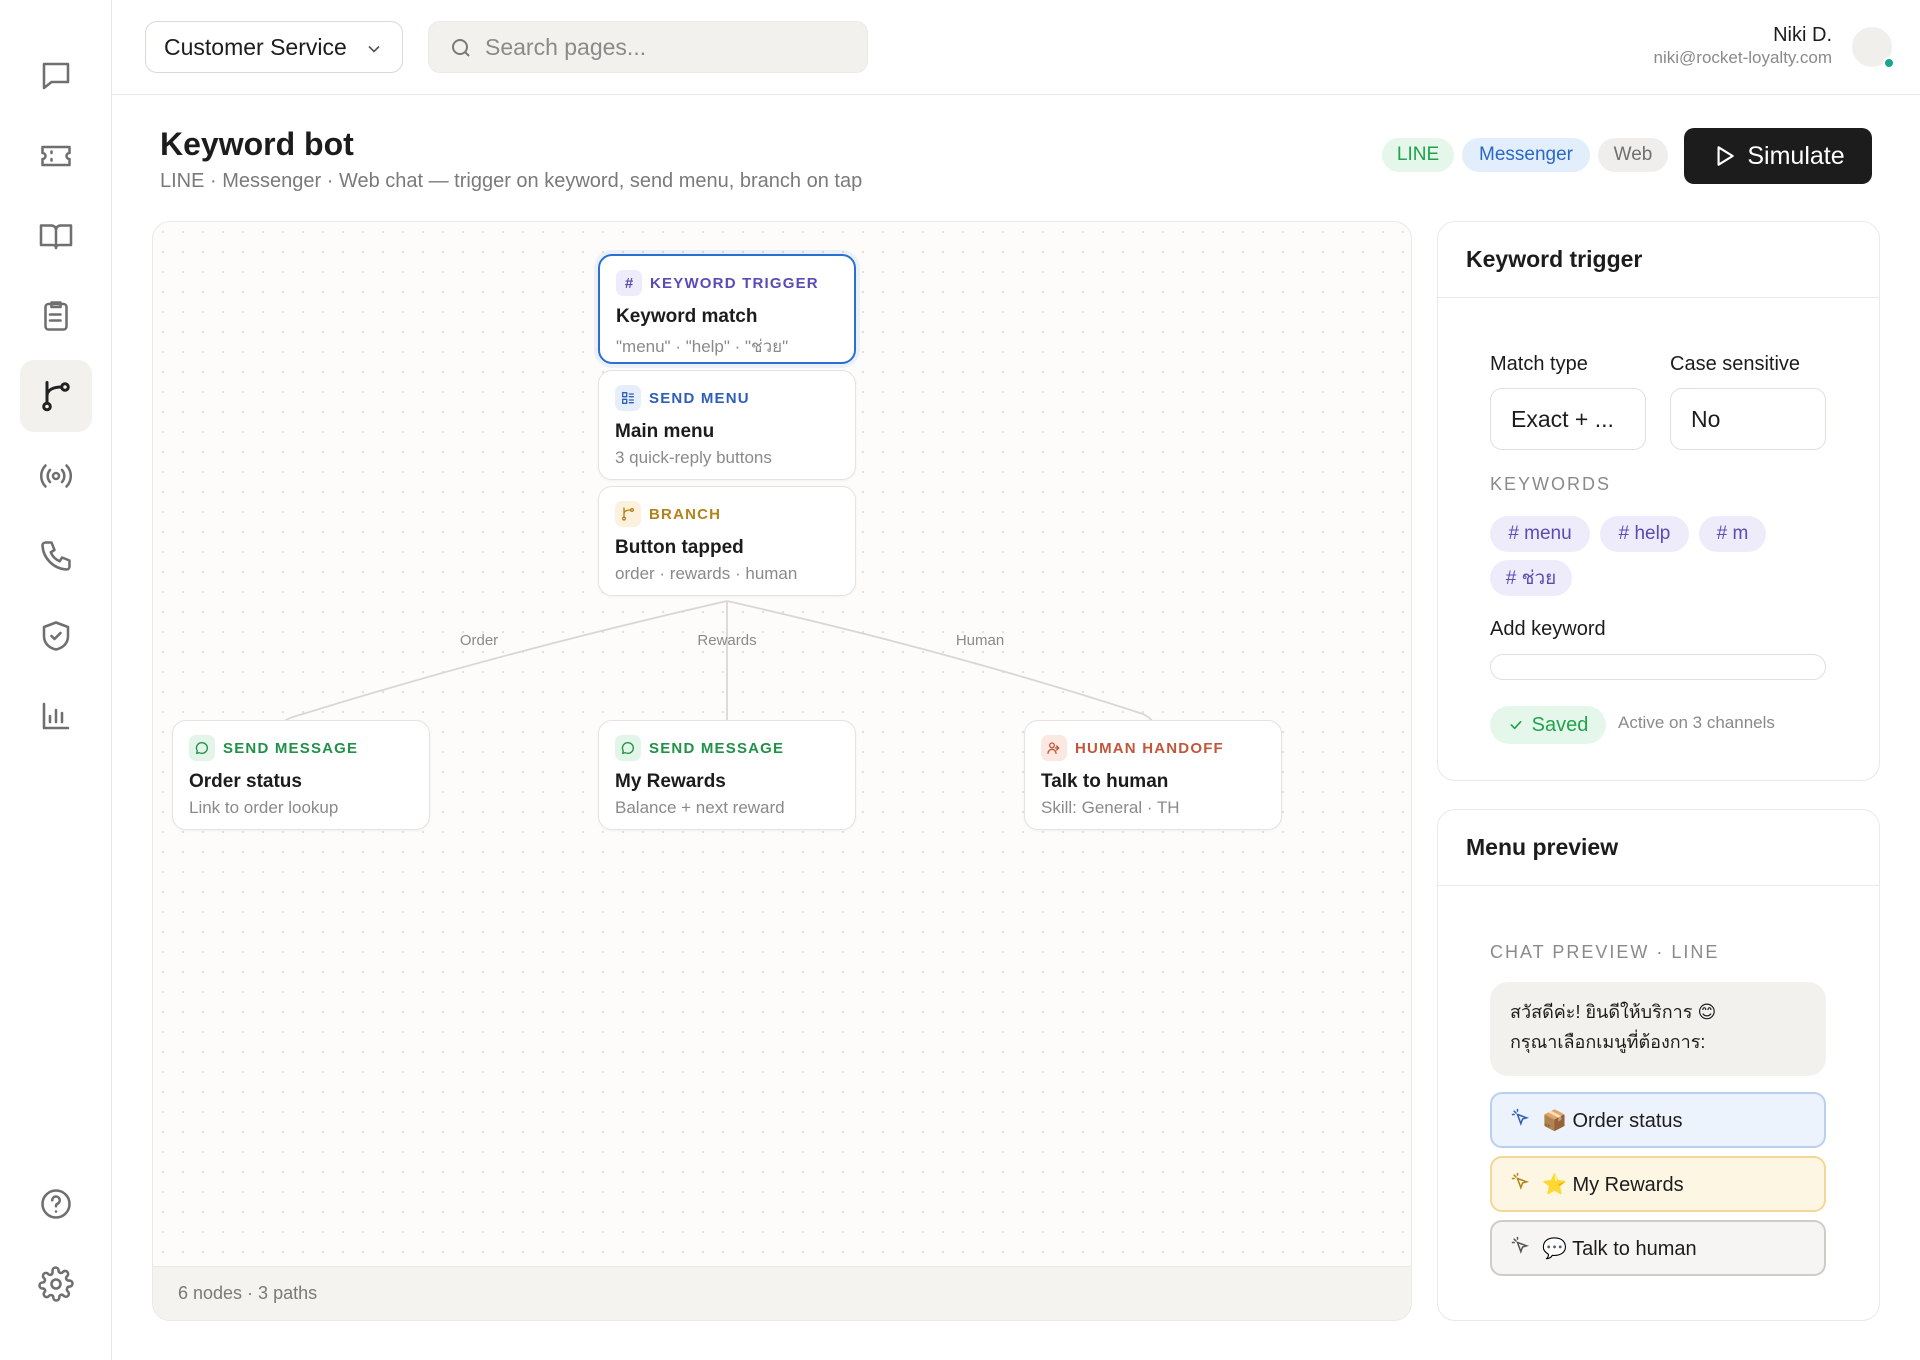 The width and height of the screenshot is (1920, 1360). I want to click on search-icon, so click(461, 48).